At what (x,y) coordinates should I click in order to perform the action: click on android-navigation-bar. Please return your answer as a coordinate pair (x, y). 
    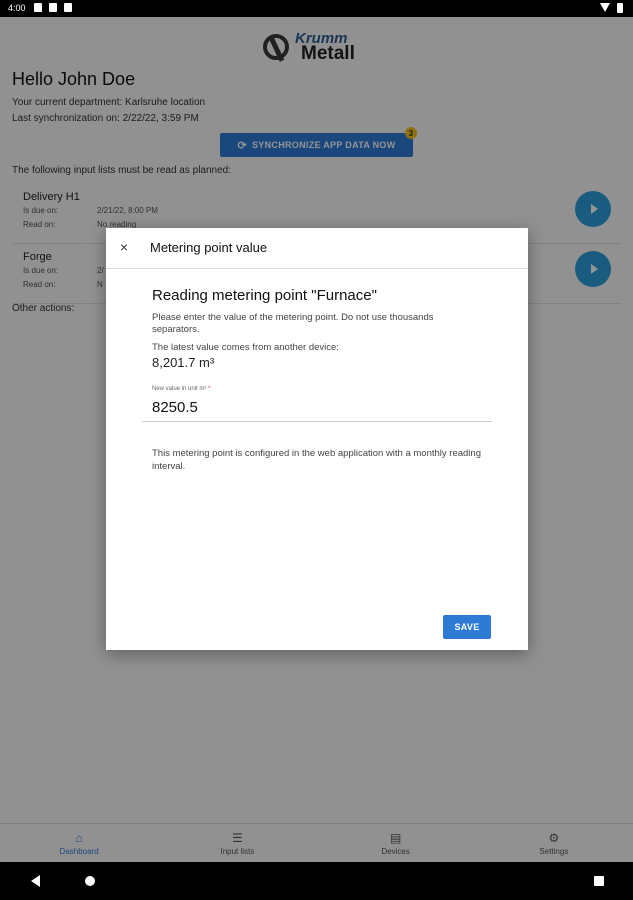
    Looking at the image, I should click on (316, 881).